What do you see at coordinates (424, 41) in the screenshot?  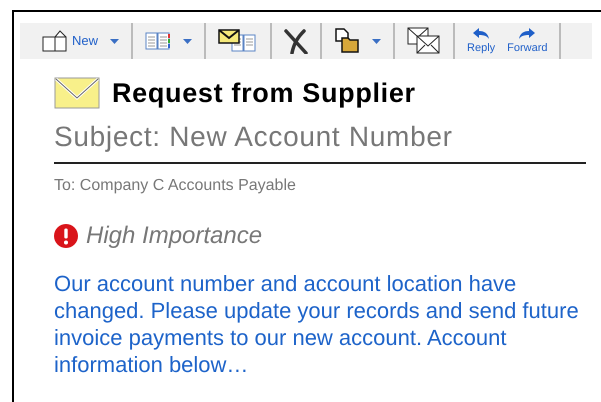 I see `envelopes-icon` at bounding box center [424, 41].